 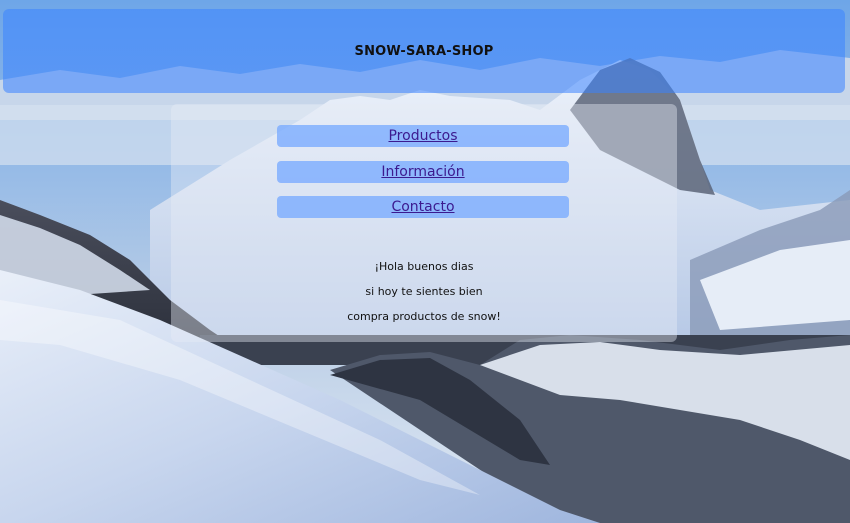 I want to click on greeting-line-1: ¡Hola buenos dias, so click(x=424, y=266).